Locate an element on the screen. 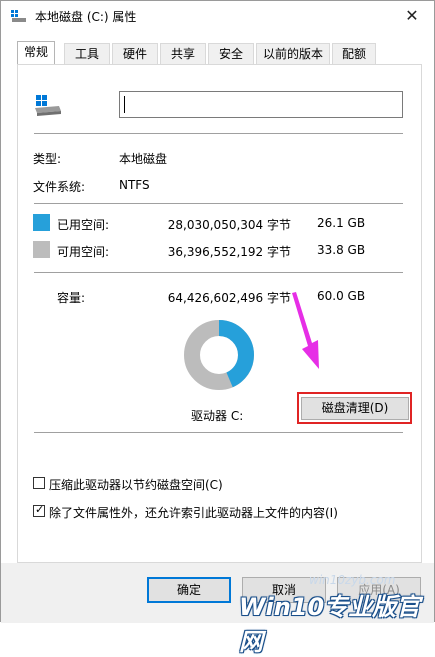  close-button: ✕ is located at coordinates (412, 16).